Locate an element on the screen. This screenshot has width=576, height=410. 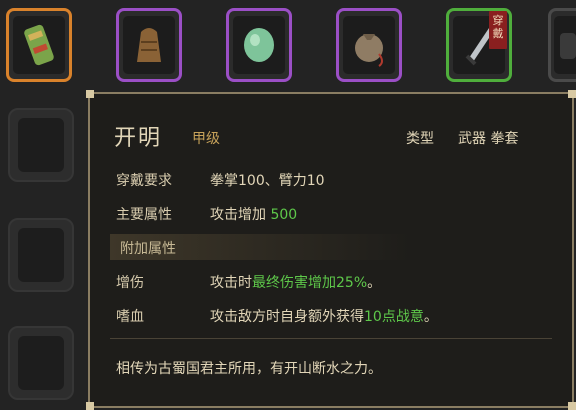
inventory-slot-fist-wrap is located at coordinates (39, 45).